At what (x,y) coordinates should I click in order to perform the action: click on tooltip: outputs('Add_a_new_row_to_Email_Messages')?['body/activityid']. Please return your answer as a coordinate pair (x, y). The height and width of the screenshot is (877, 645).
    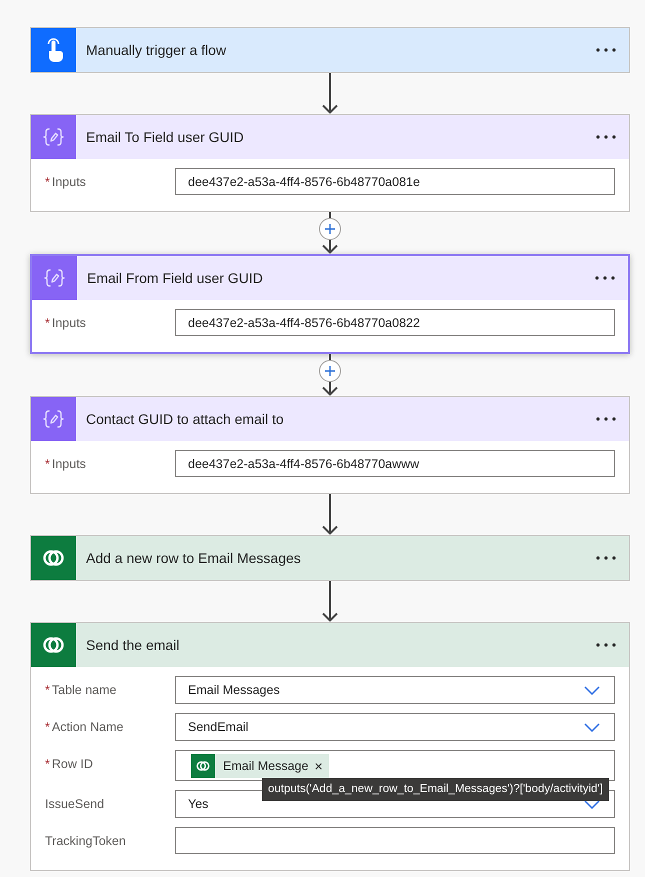
    Looking at the image, I should click on (435, 789).